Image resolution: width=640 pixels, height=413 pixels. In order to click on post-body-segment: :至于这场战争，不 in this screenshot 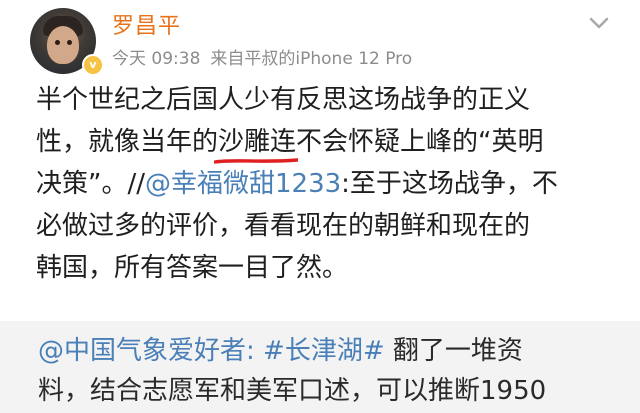, I will do `click(449, 184)`.